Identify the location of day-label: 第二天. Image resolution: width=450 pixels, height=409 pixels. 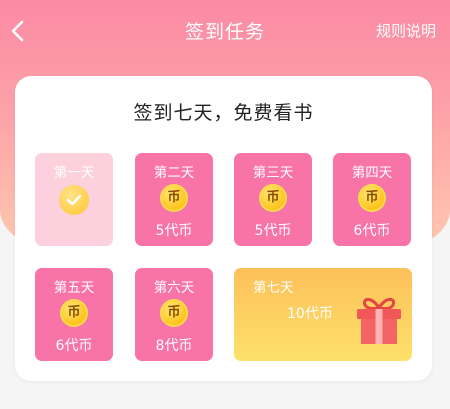
(174, 173).